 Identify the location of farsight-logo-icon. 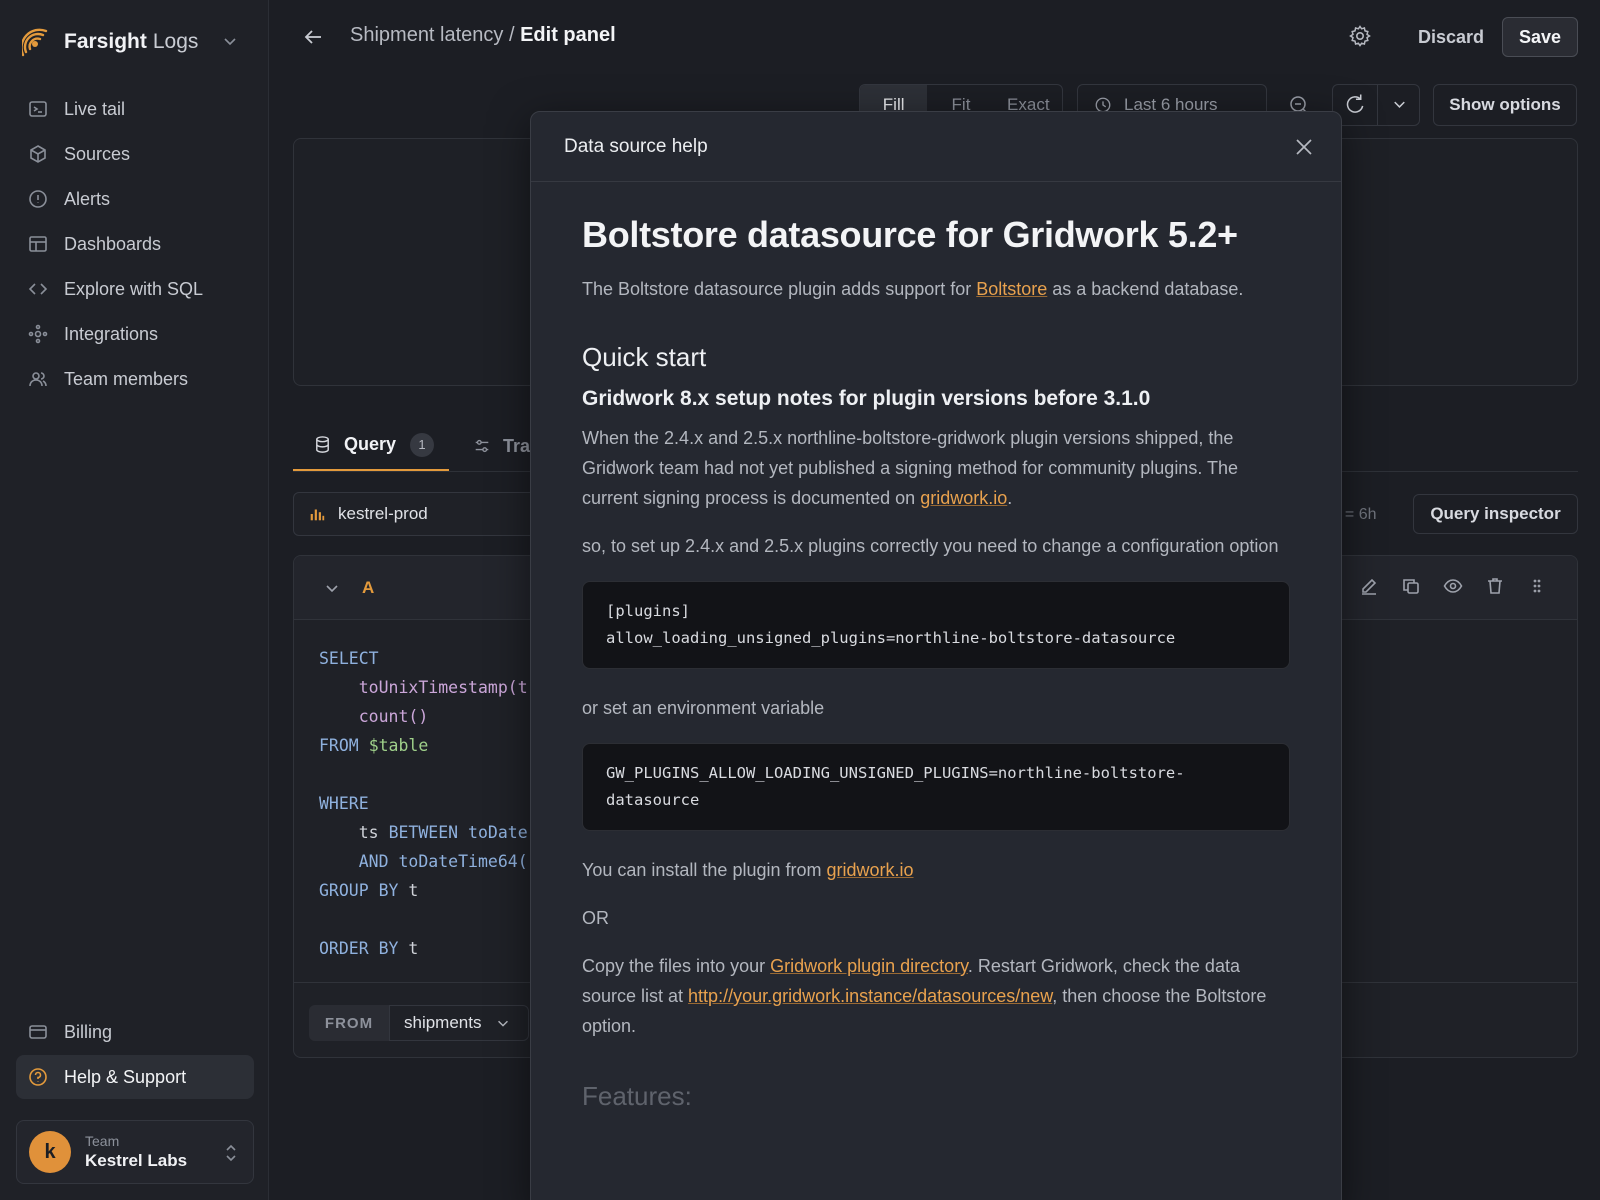
(35, 42).